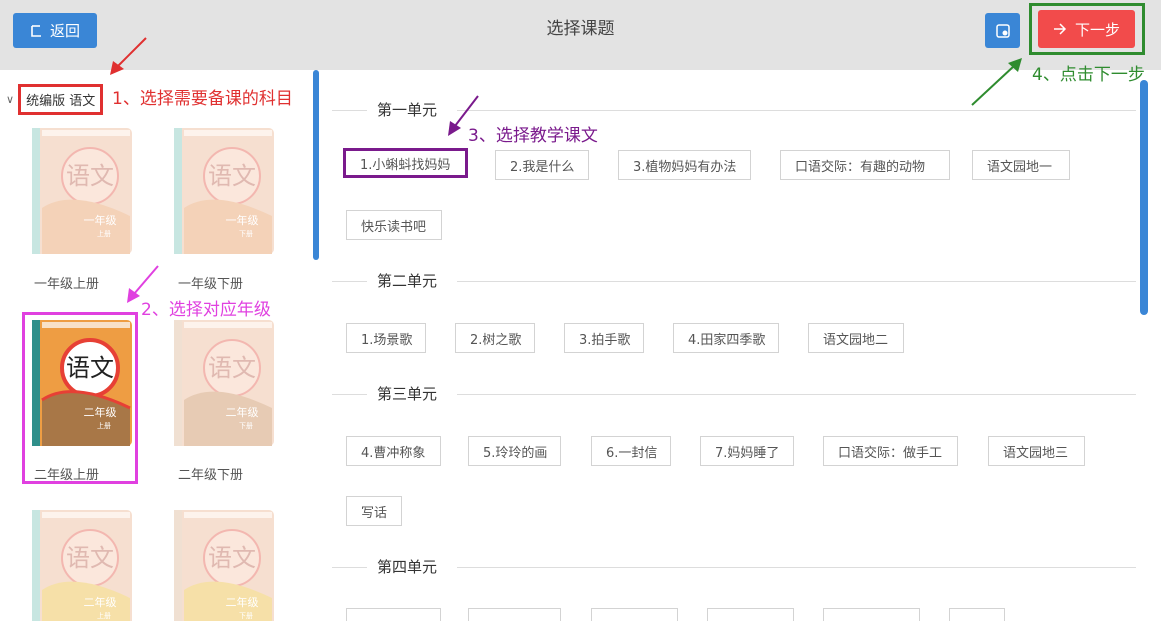  Describe the element at coordinates (206, 310) in the screenshot. I see `annotation-step2: 2、选择对应年级` at that location.